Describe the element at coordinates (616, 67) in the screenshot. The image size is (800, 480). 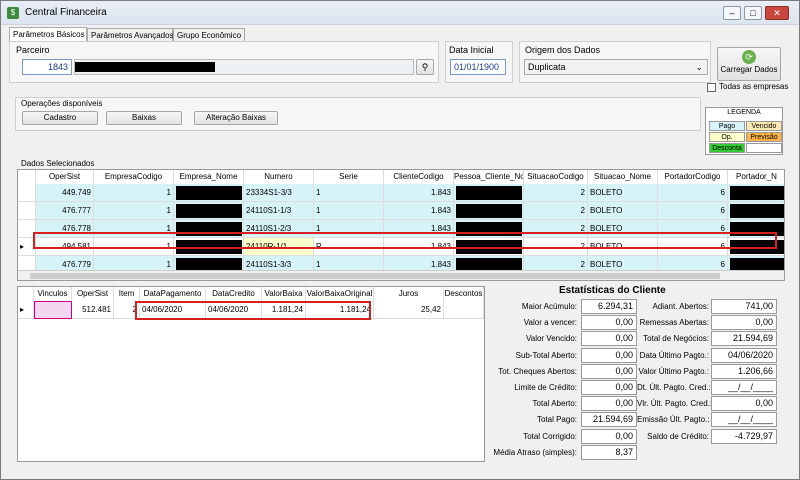
I see `origem-select: Duplicata ⌄` at that location.